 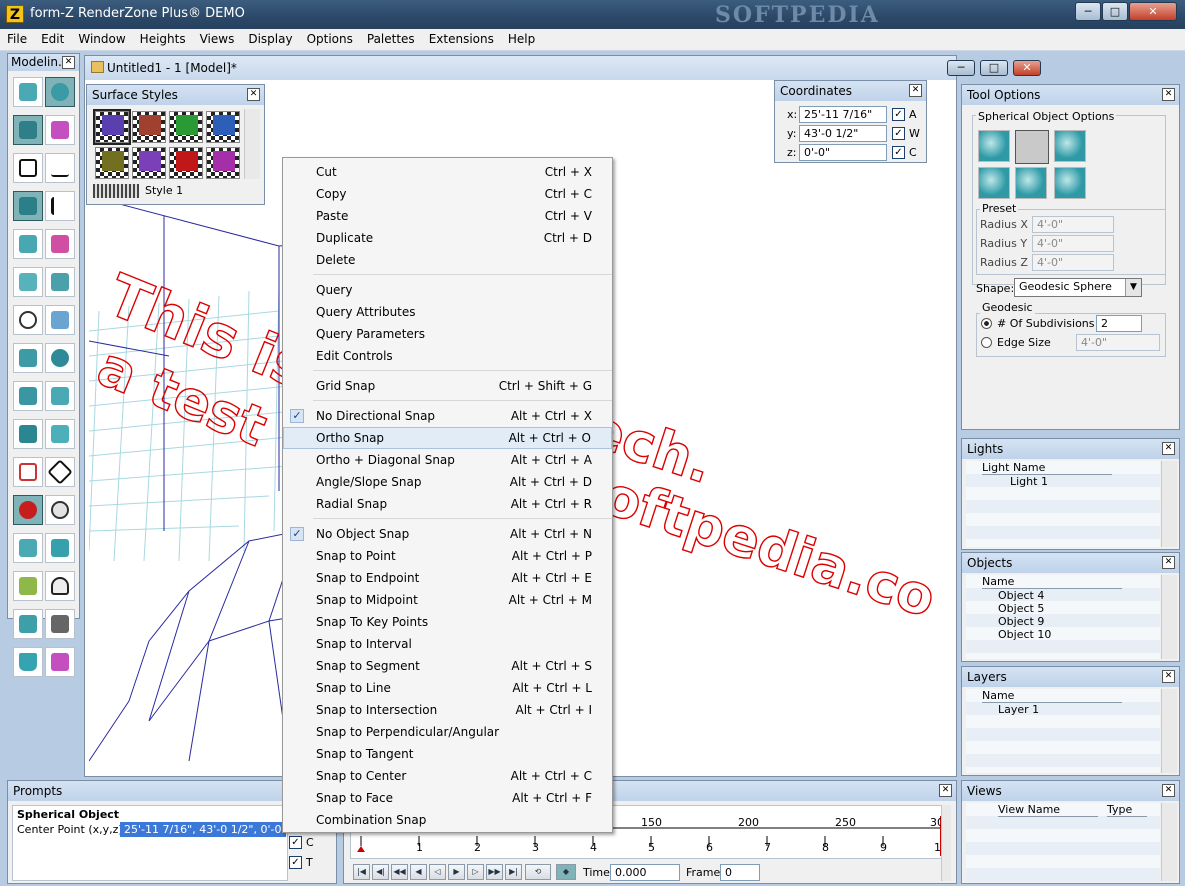 I want to click on object-row: Object 5, so click(x=1021, y=608).